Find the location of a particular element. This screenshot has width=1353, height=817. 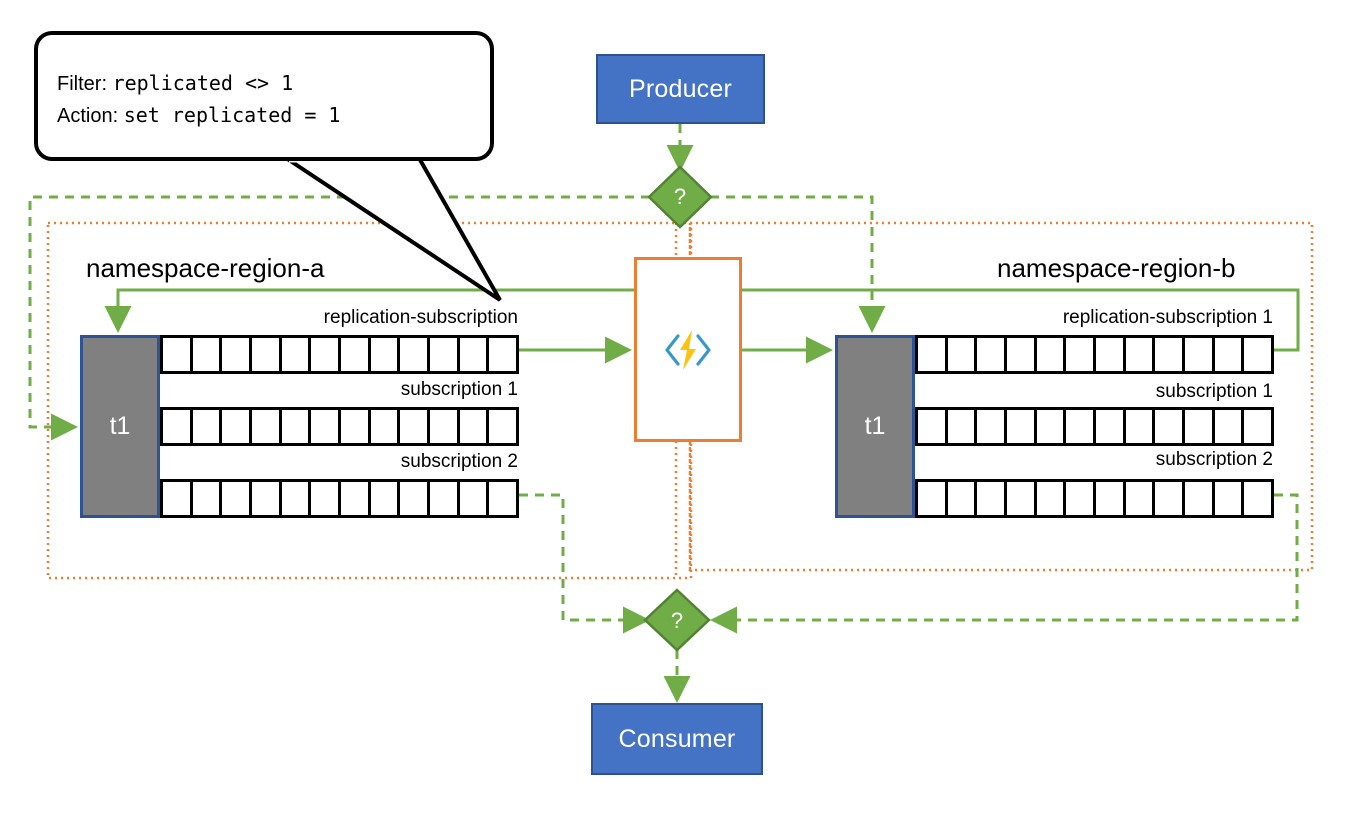

topic-b-label: t1 is located at coordinates (875, 426).